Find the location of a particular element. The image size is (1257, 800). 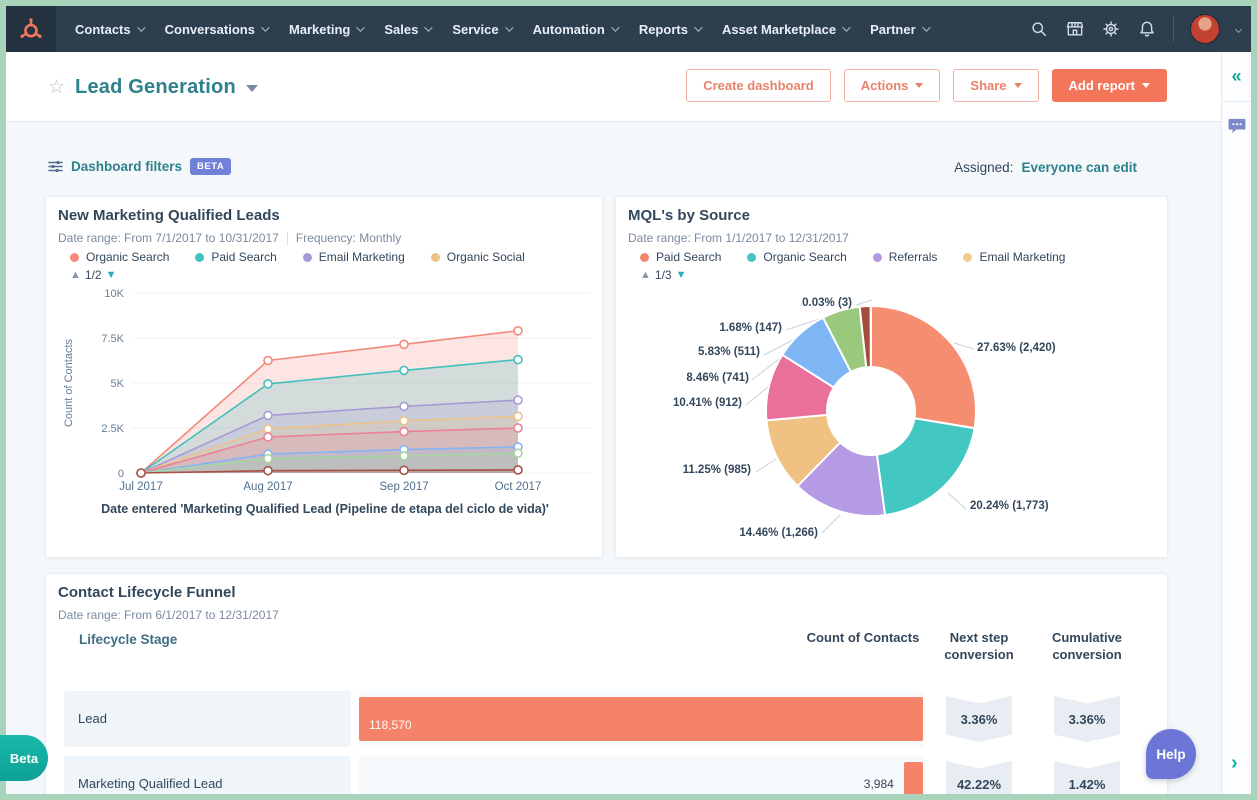

legend-item: Organic Social is located at coordinates (477, 257).